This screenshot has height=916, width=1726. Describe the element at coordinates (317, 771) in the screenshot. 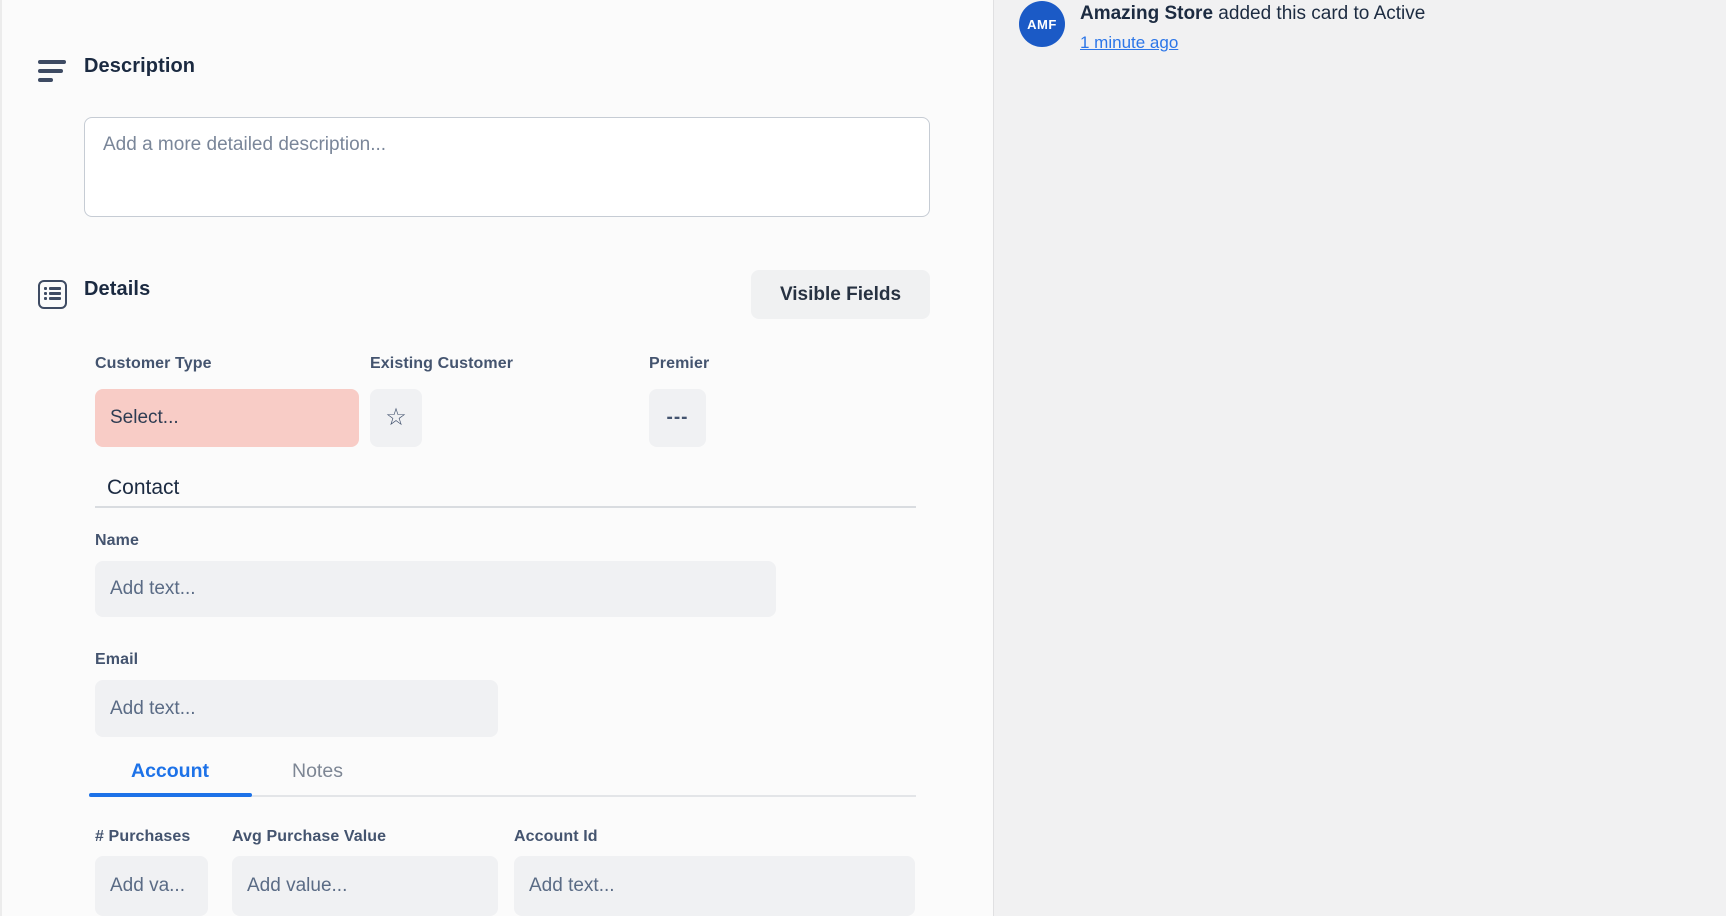

I see `tab-notes: Notes` at that location.